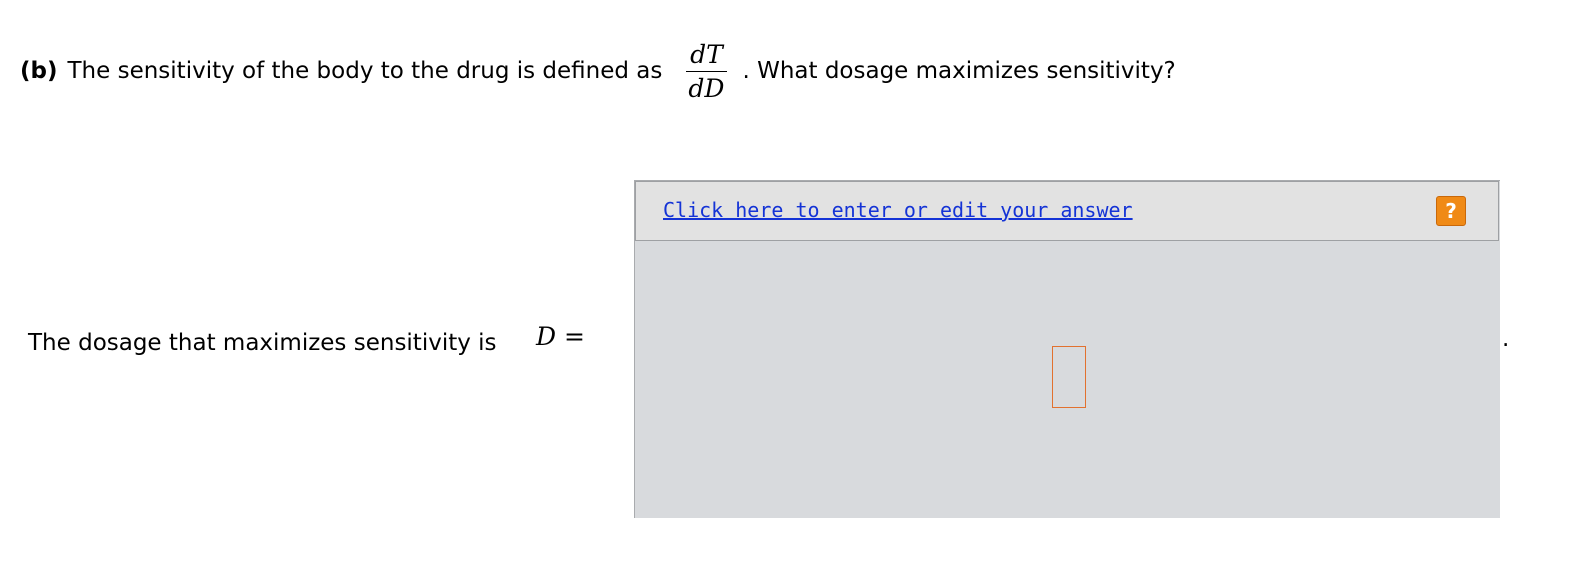 The image size is (1574, 568). Describe the element at coordinates (898, 210) in the screenshot. I see `edit-answer-link: Click here to enter or edit your answer` at that location.